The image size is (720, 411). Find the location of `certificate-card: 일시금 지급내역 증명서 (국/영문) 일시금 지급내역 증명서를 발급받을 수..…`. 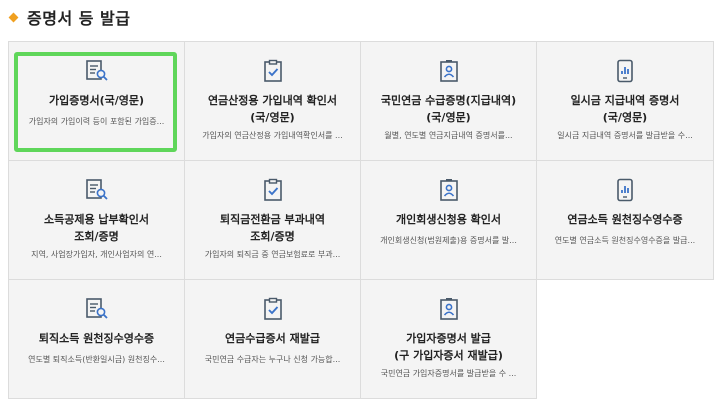

certificate-card: 일시금 지급내역 증명서 (국/영문) 일시금 지급내역 증명서를 발급받을 수..… is located at coordinates (625, 101).